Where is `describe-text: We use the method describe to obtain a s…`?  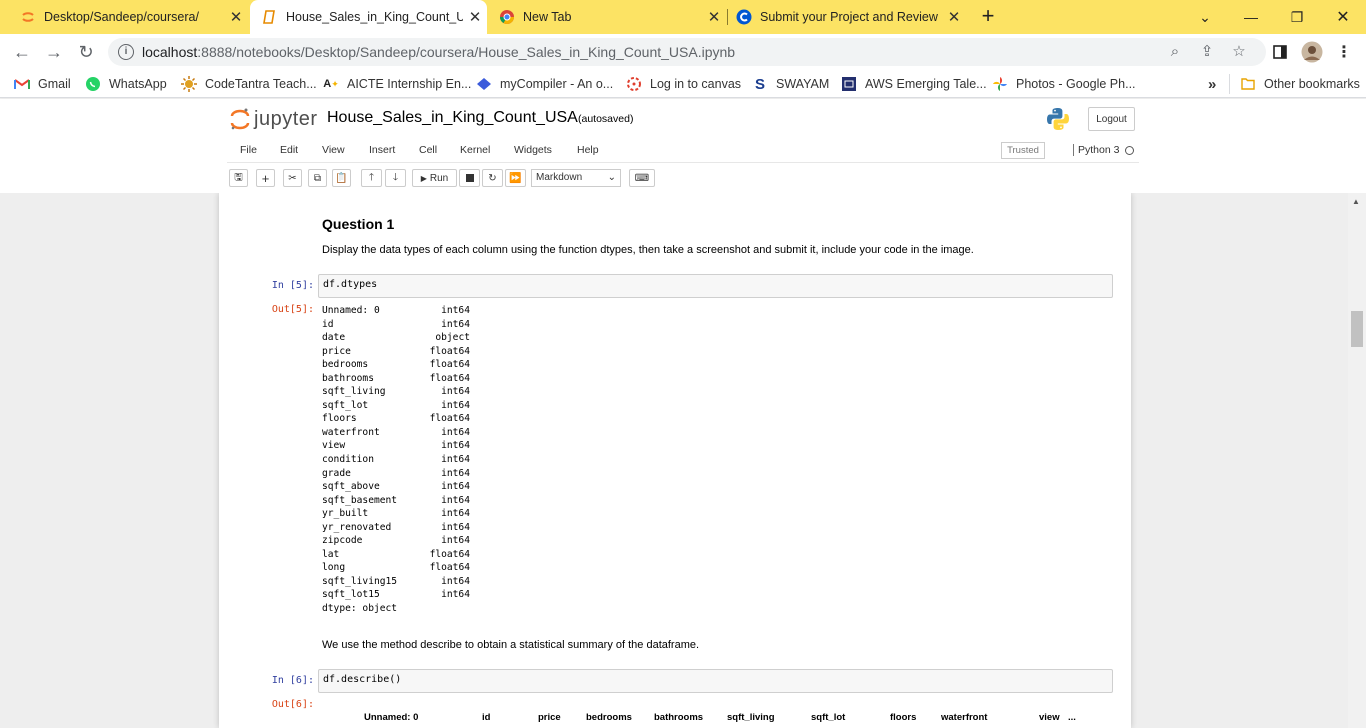 describe-text: We use the method describe to obtain a s… is located at coordinates (511, 645).